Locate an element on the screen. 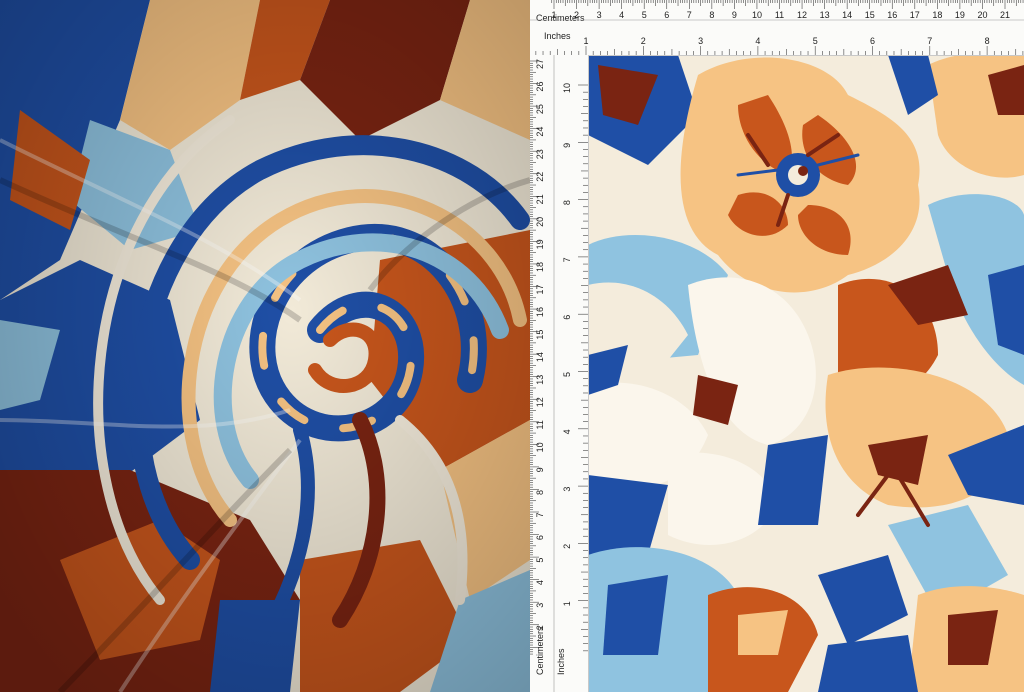 The width and height of the screenshot is (1024, 692). left-ruler-inch-number: 8 is located at coordinates (567, 202).